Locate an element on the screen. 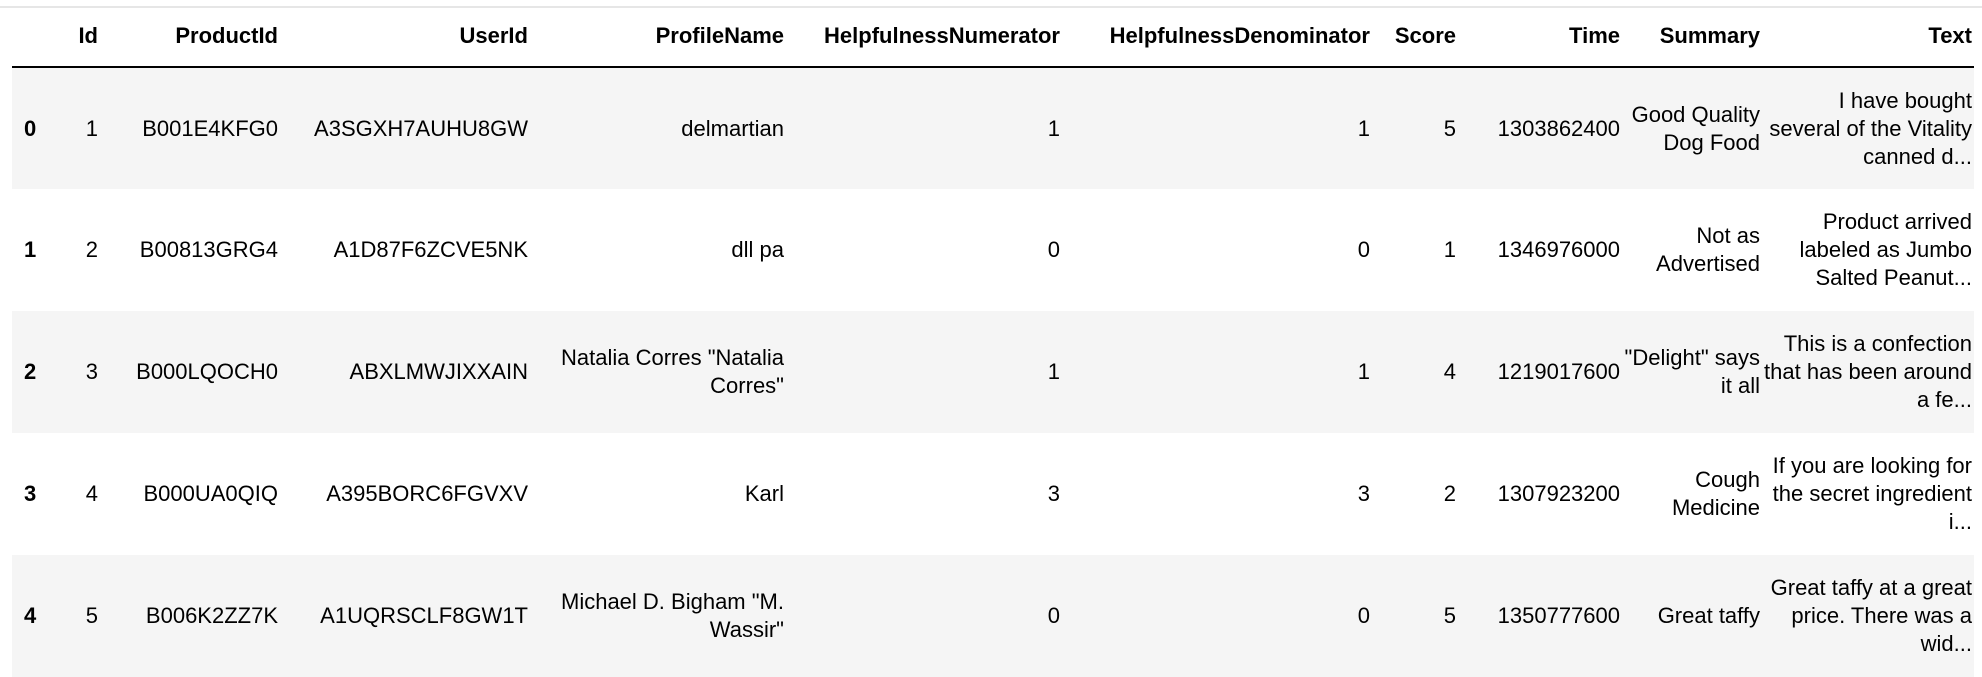 This screenshot has height=677, width=1982. cell-id: 4 is located at coordinates (91, 493).